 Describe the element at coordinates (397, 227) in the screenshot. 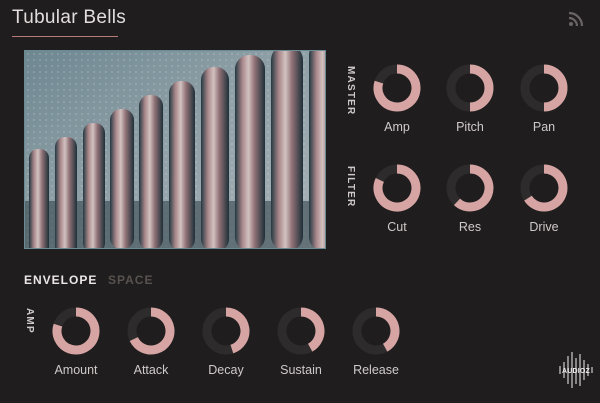

I see `knob-label-cut: Cut` at that location.